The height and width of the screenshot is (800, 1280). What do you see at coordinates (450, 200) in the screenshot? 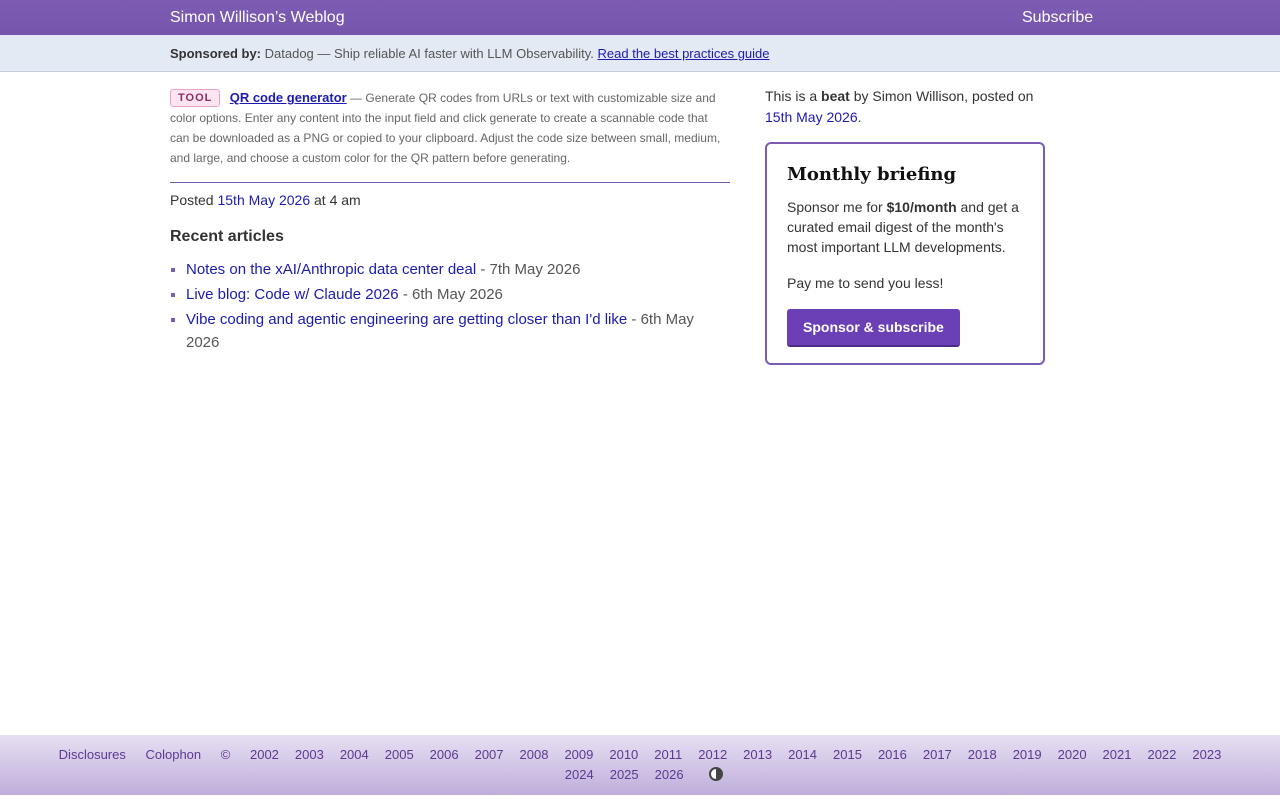
I see `posted-meta: Posted 15th May 2026 at 4 am` at bounding box center [450, 200].